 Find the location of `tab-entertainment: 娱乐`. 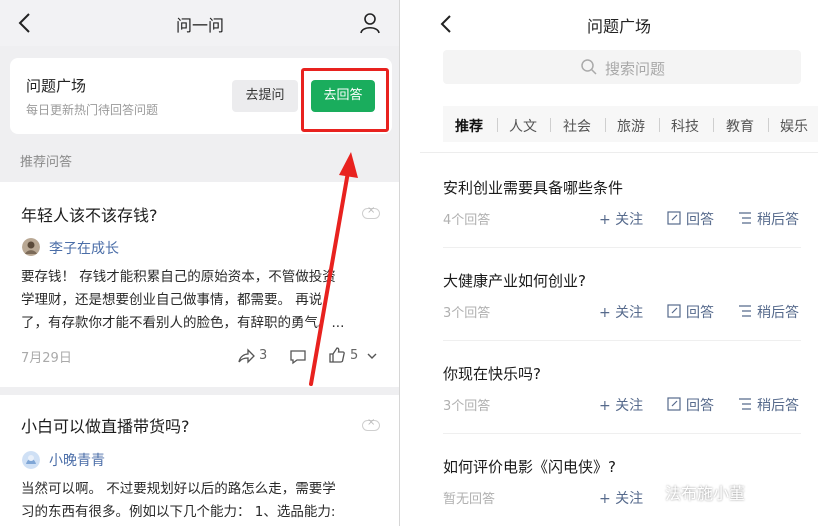

tab-entertainment: 娱乐 is located at coordinates (794, 126).